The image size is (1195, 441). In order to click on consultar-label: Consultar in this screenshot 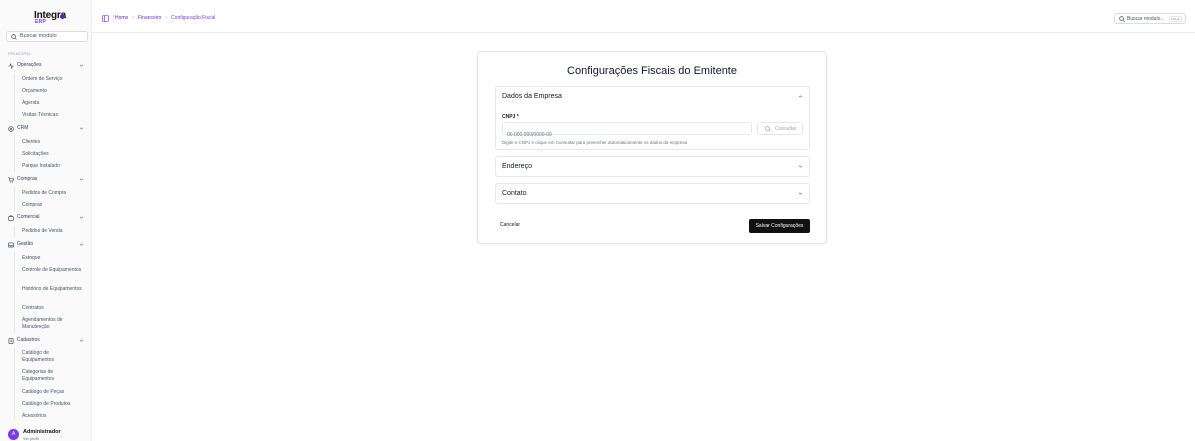, I will do `click(786, 129)`.